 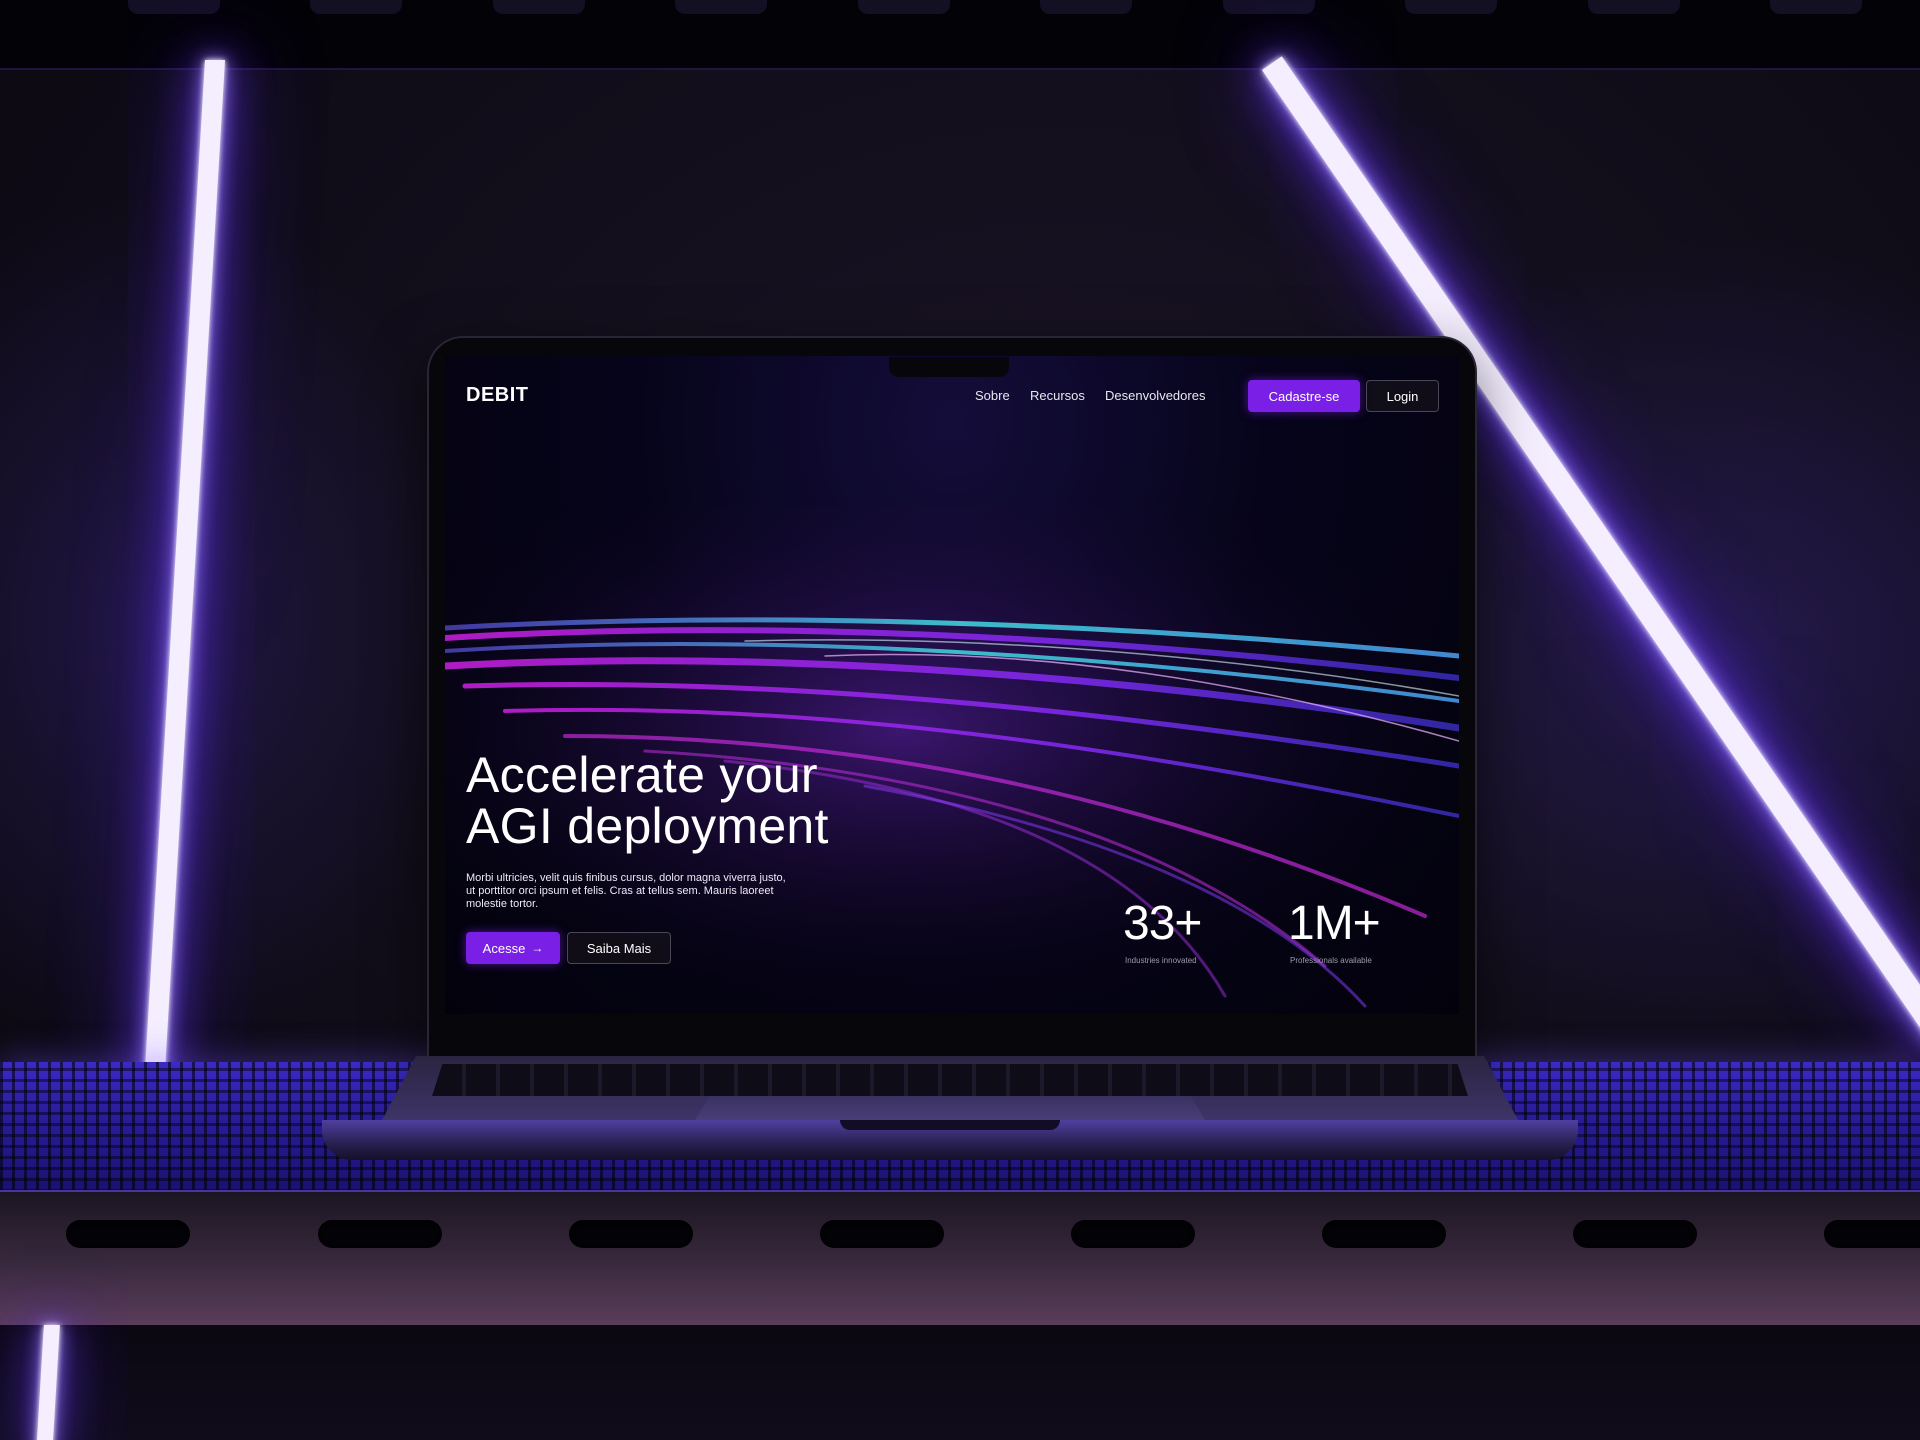 What do you see at coordinates (1331, 960) in the screenshot?
I see `stat-professionals-label: Professionals available` at bounding box center [1331, 960].